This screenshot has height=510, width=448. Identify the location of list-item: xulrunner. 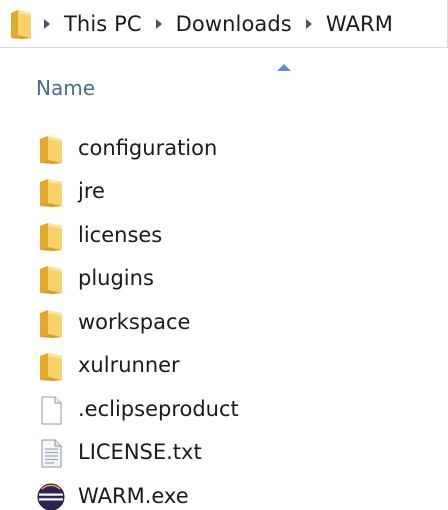
(224, 365).